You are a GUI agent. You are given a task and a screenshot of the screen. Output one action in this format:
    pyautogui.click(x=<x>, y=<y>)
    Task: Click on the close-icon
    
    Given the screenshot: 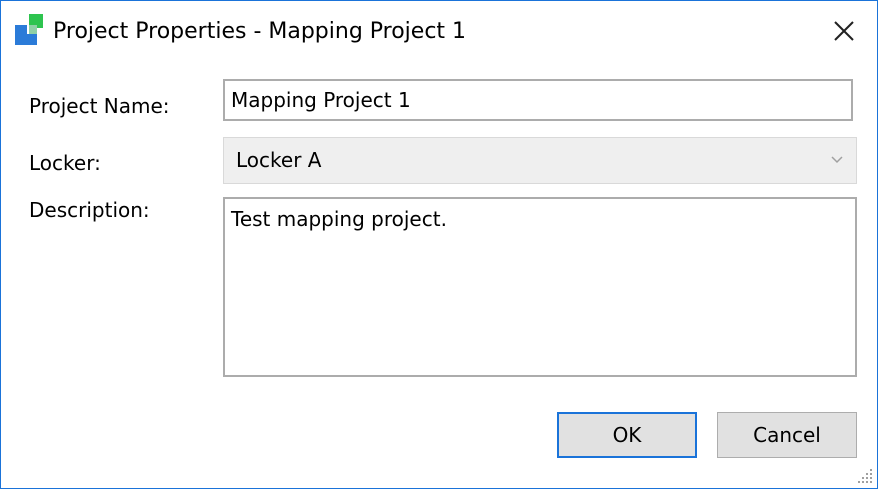 What is the action you would take?
    pyautogui.click(x=844, y=31)
    